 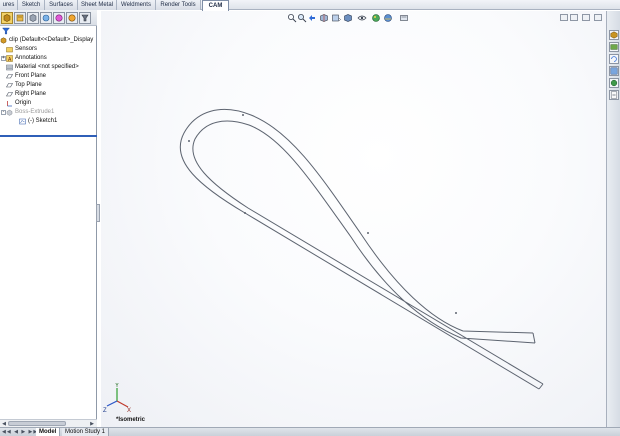 I want to click on panel-splitter, so click(x=98, y=213).